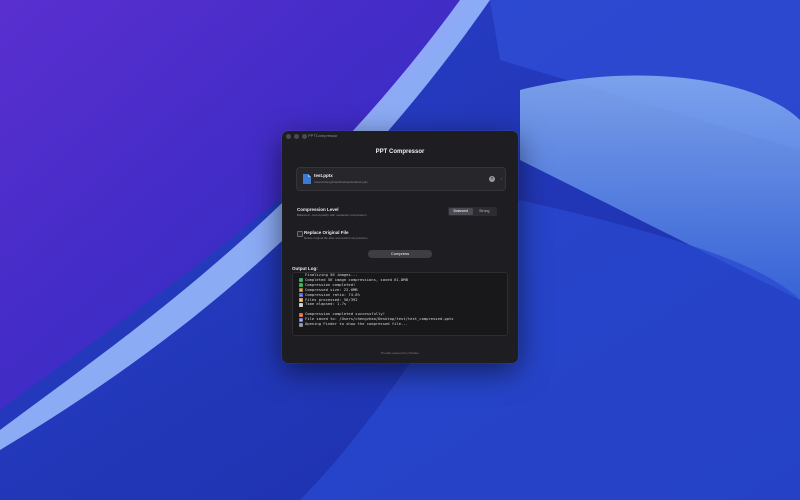 Image resolution: width=800 pixels, height=500 pixels. Describe the element at coordinates (318, 209) in the screenshot. I see `compression-level-label: Compression Level` at that location.